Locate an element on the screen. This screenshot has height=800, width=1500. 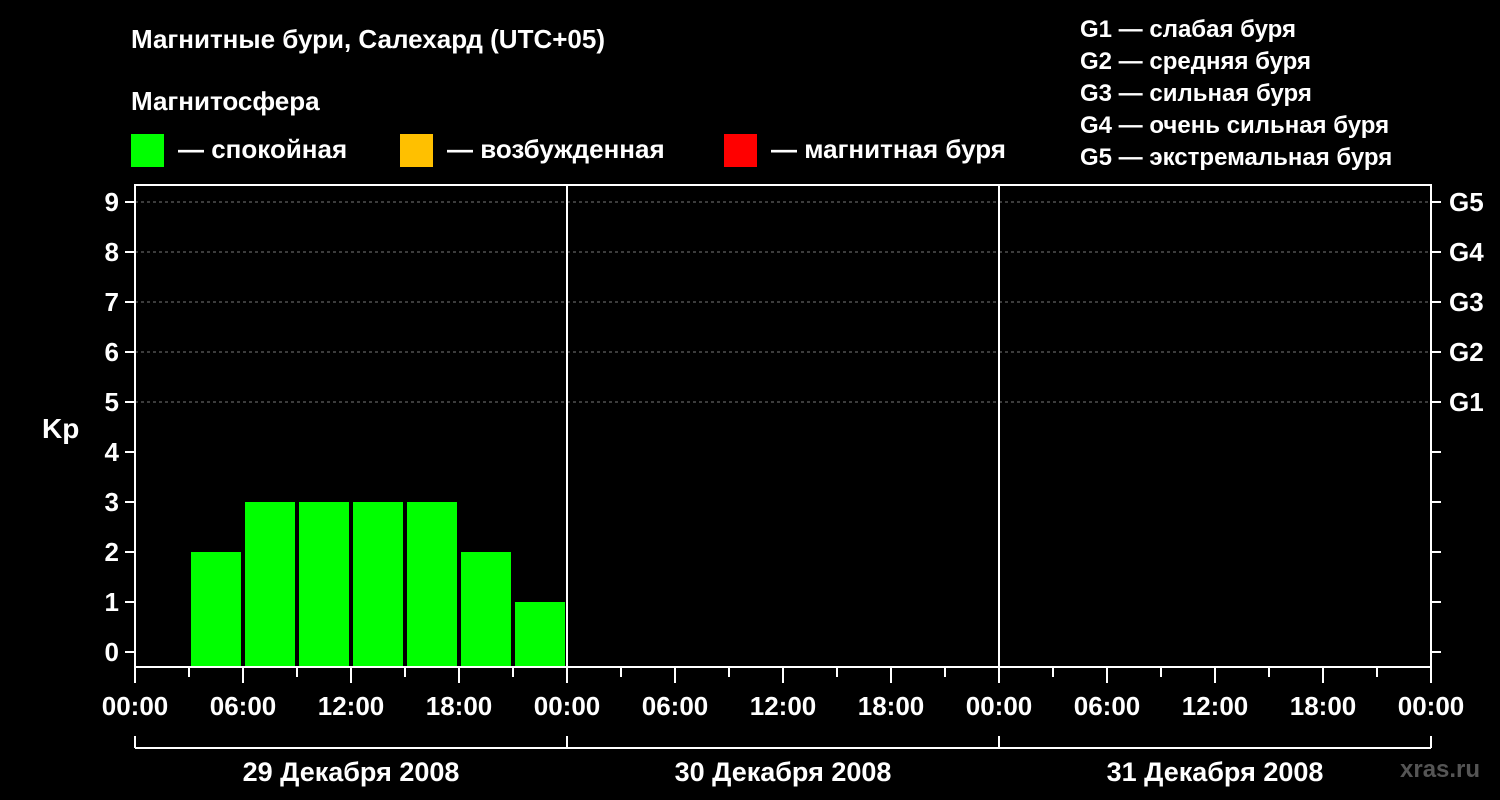
y-tick-label: 2 is located at coordinates (112, 552).